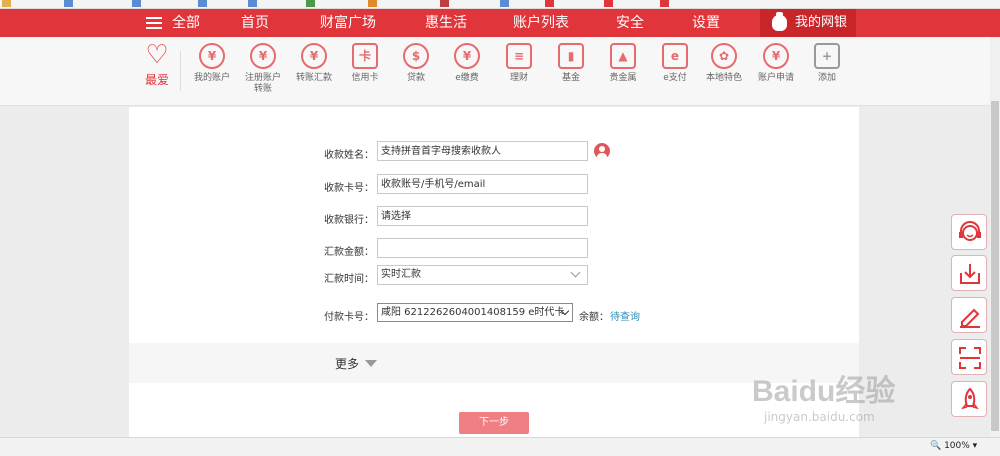  What do you see at coordinates (475, 312) in the screenshot?
I see `payer-card-select: 咸阳 6212262604001408159 e时代卡` at bounding box center [475, 312].